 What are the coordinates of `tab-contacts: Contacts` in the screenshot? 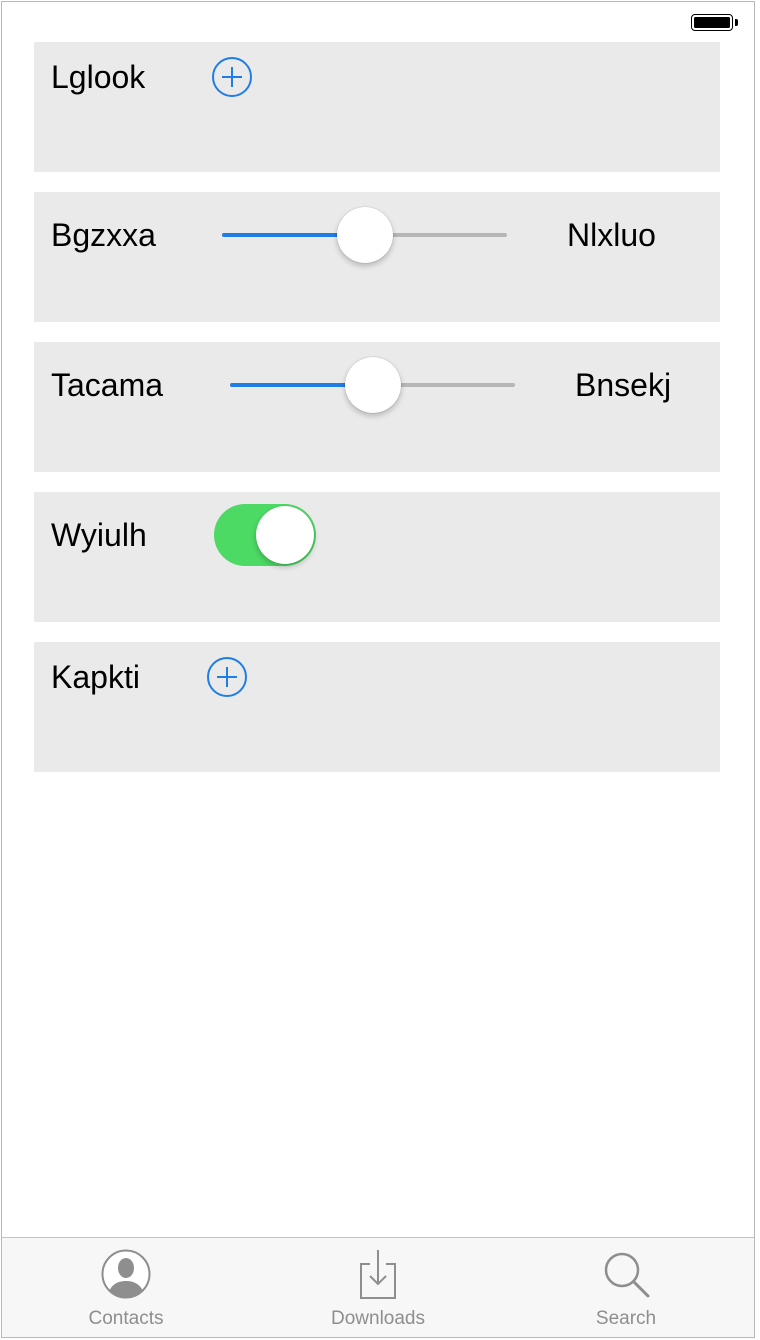 It's located at (126, 1287).